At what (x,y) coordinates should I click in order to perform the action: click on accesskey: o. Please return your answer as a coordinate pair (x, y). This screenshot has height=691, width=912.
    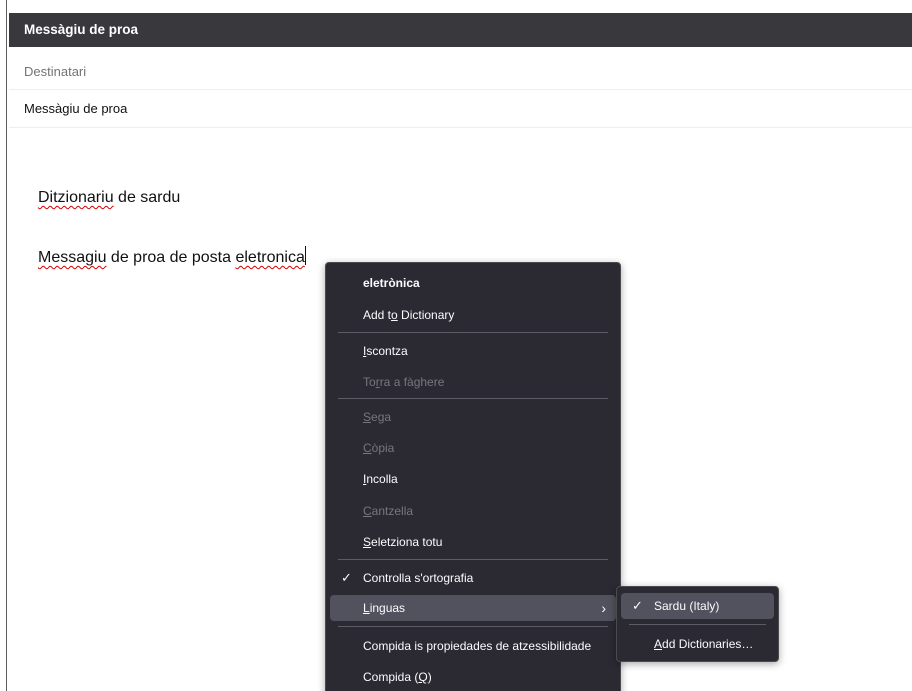
    Looking at the image, I should click on (394, 315).